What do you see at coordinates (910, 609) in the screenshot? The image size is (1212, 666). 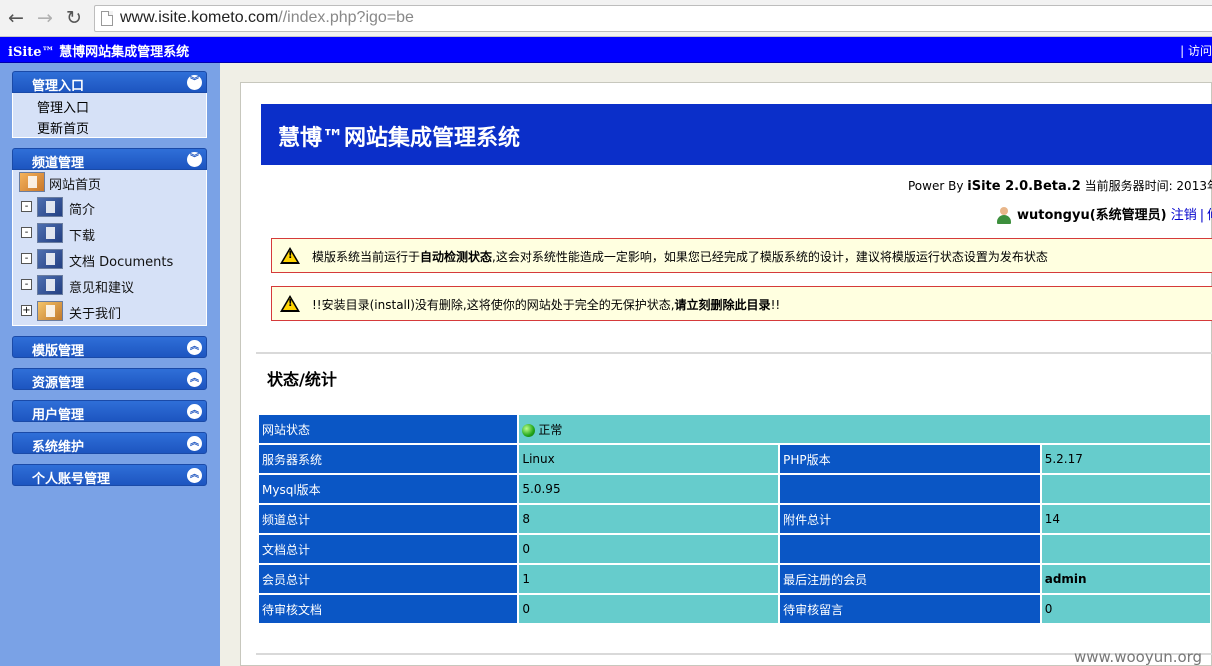 I see `stat-key: 待审核留言` at bounding box center [910, 609].